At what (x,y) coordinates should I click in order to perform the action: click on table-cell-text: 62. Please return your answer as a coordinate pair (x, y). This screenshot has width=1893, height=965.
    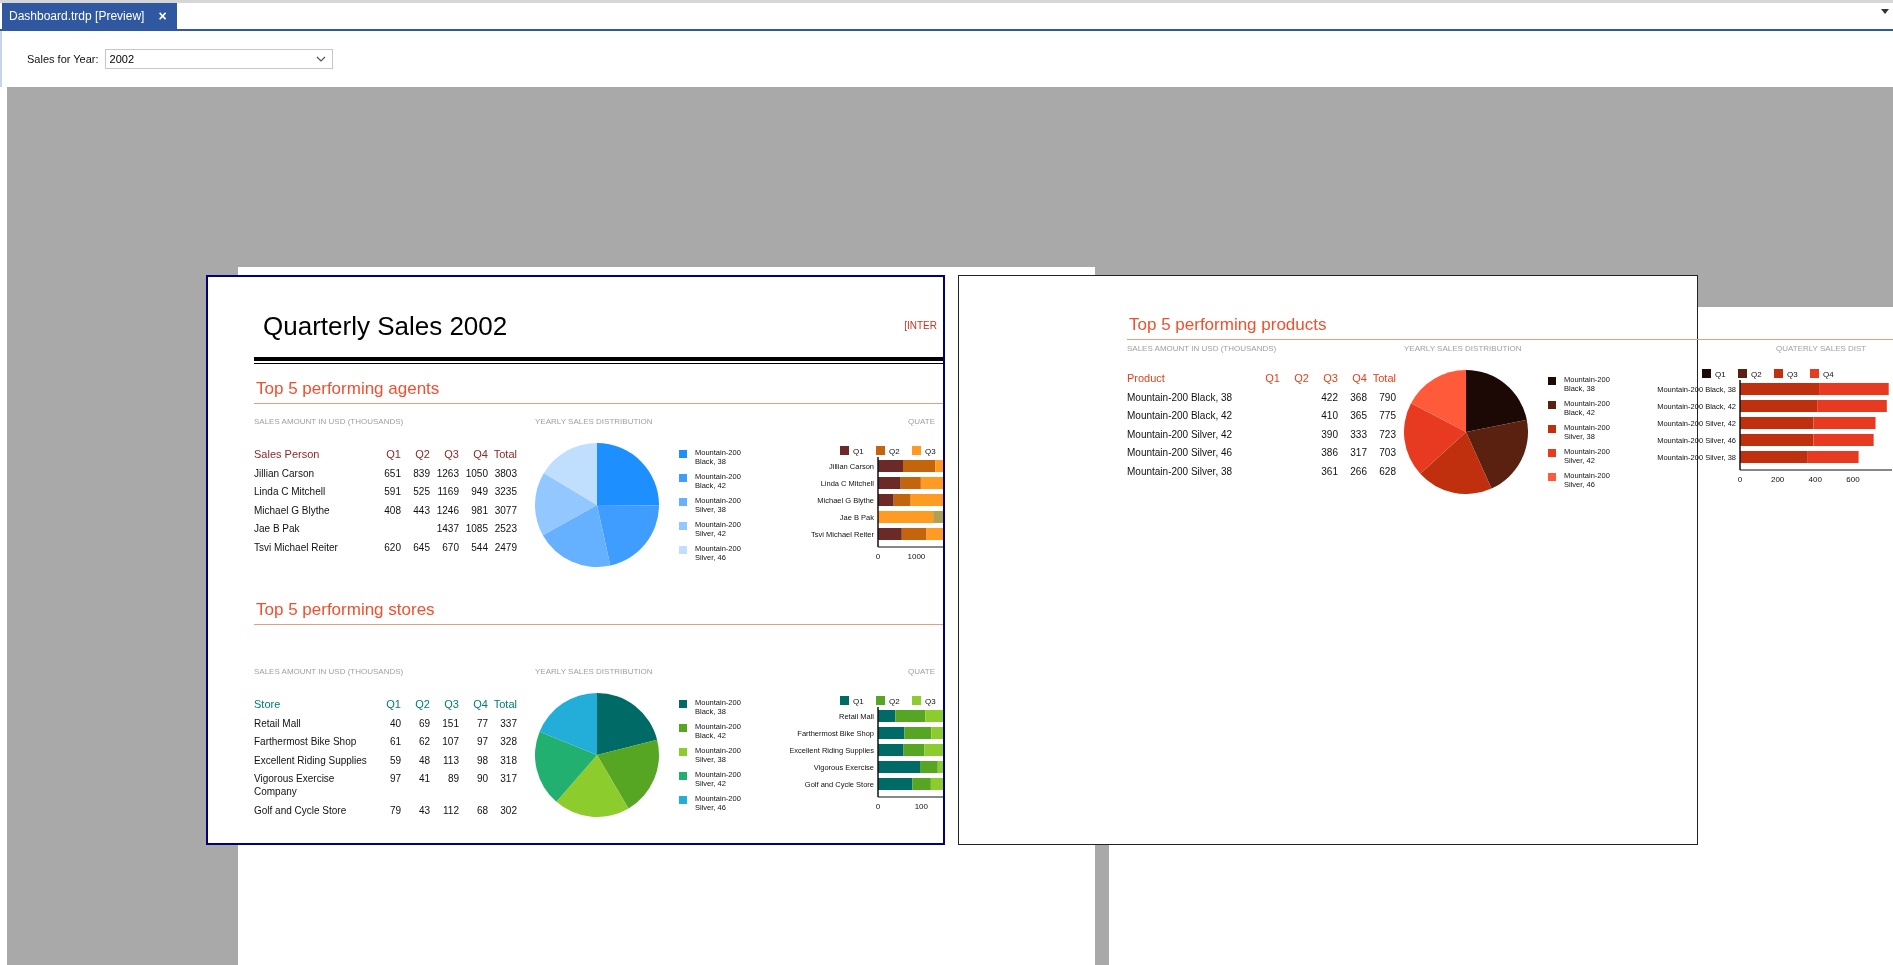
    Looking at the image, I should click on (423, 742).